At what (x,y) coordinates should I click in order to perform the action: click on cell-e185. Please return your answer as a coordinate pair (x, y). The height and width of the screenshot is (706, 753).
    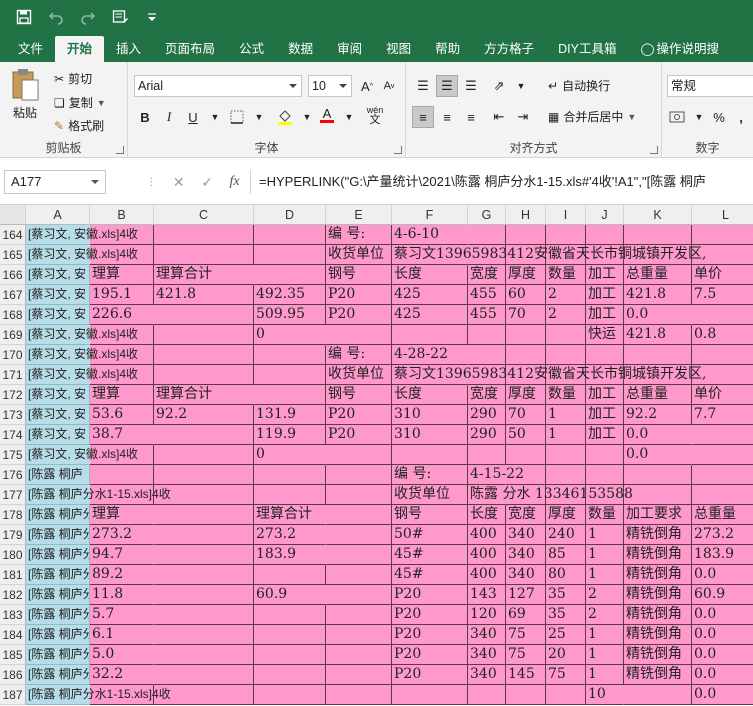
    Looking at the image, I should click on (359, 655).